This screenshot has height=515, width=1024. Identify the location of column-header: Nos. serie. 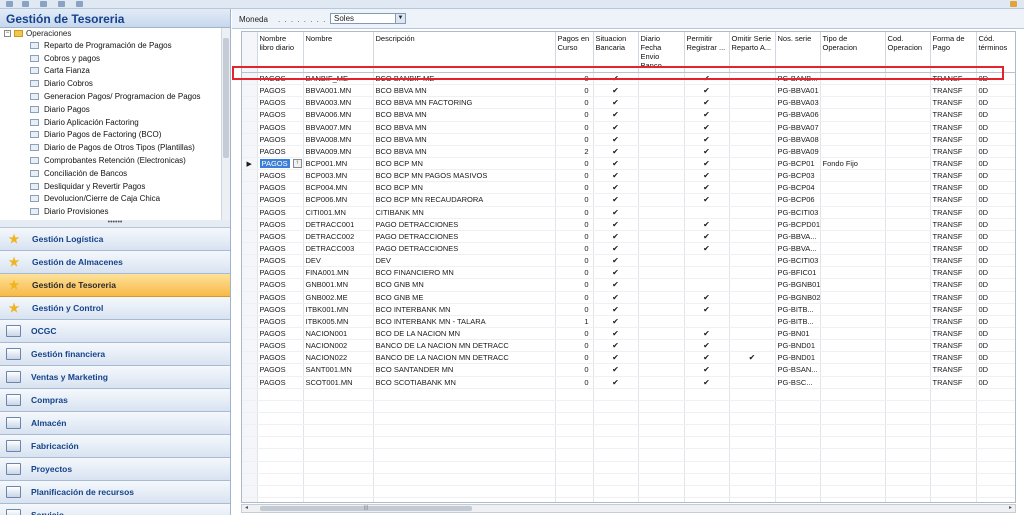
(798, 52).